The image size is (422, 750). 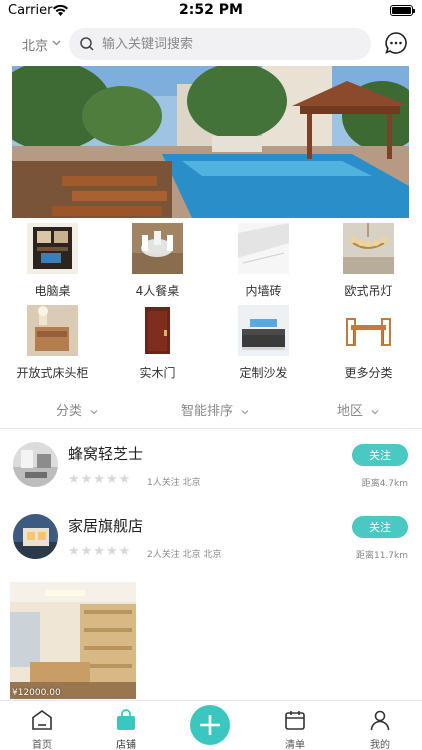 What do you see at coordinates (207, 411) in the screenshot?
I see `filter-label: 智能排序` at bounding box center [207, 411].